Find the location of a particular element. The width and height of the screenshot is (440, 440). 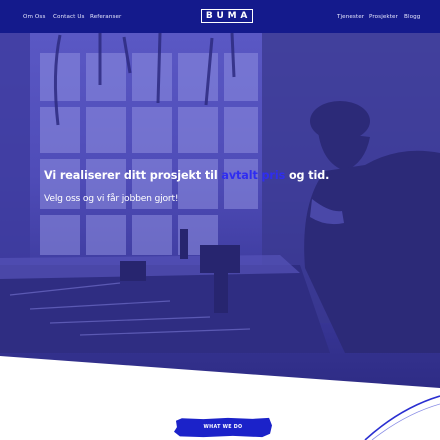

decorative-swoosh is located at coordinates (402, 417).